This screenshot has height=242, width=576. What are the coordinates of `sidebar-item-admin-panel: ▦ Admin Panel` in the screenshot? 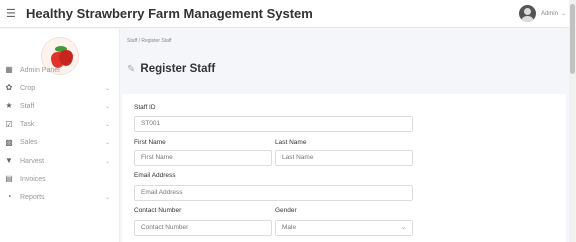 It's located at (60, 70).